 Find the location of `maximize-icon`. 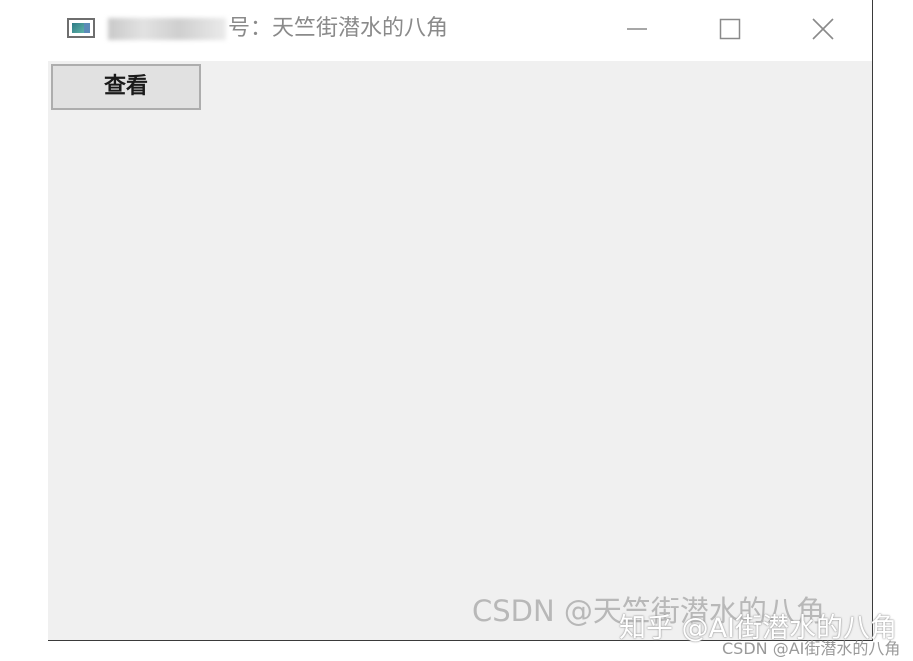

maximize-icon is located at coordinates (730, 29).